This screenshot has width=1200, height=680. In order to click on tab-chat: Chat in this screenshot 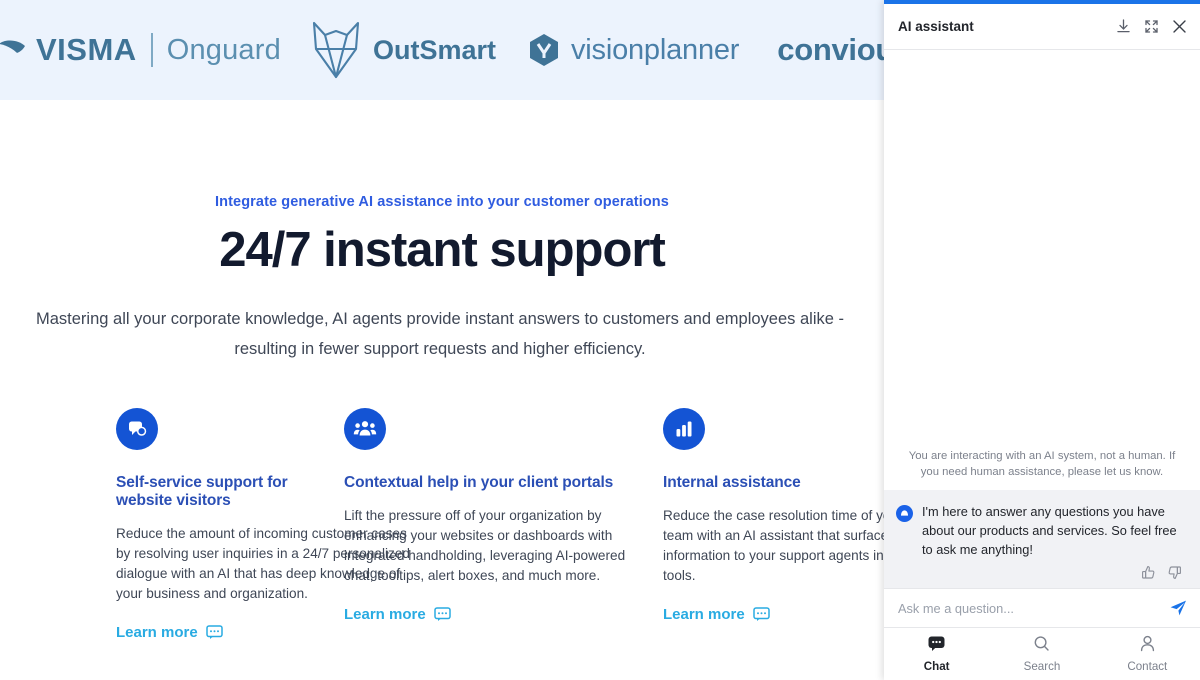, I will do `click(936, 654)`.